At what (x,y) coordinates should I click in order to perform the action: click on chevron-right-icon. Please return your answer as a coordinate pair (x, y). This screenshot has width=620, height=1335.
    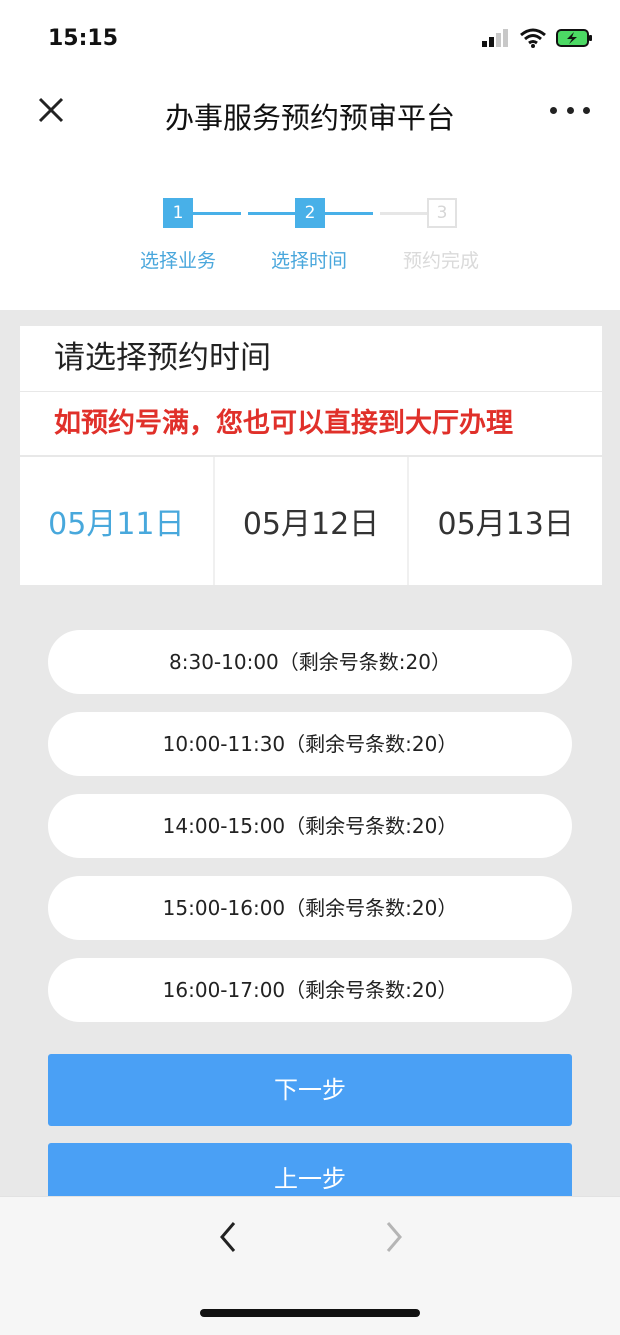
    Looking at the image, I should click on (394, 1237).